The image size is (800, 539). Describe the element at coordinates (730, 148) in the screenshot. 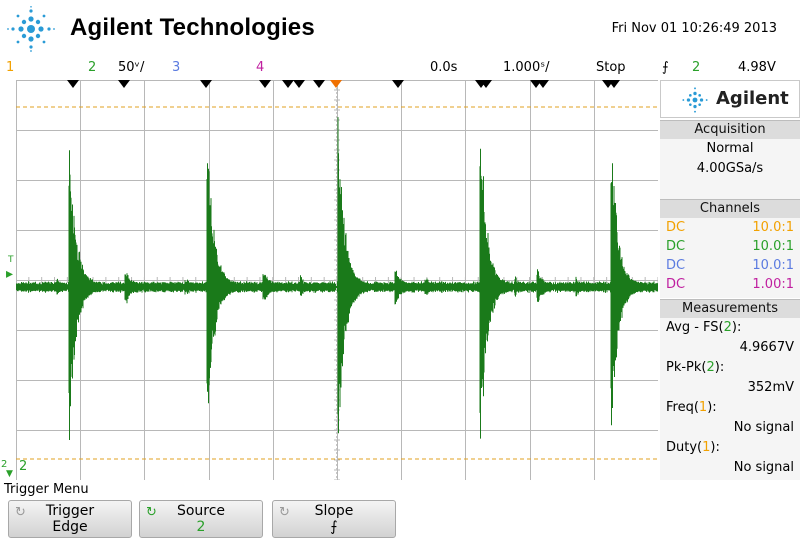

I see `acquisition-mode: Normal` at that location.